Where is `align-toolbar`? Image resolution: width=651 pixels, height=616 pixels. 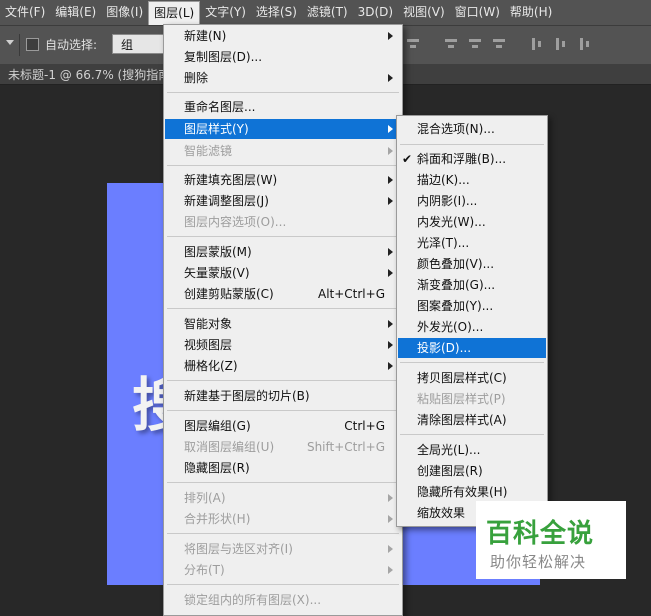
align-toolbar is located at coordinates (499, 44).